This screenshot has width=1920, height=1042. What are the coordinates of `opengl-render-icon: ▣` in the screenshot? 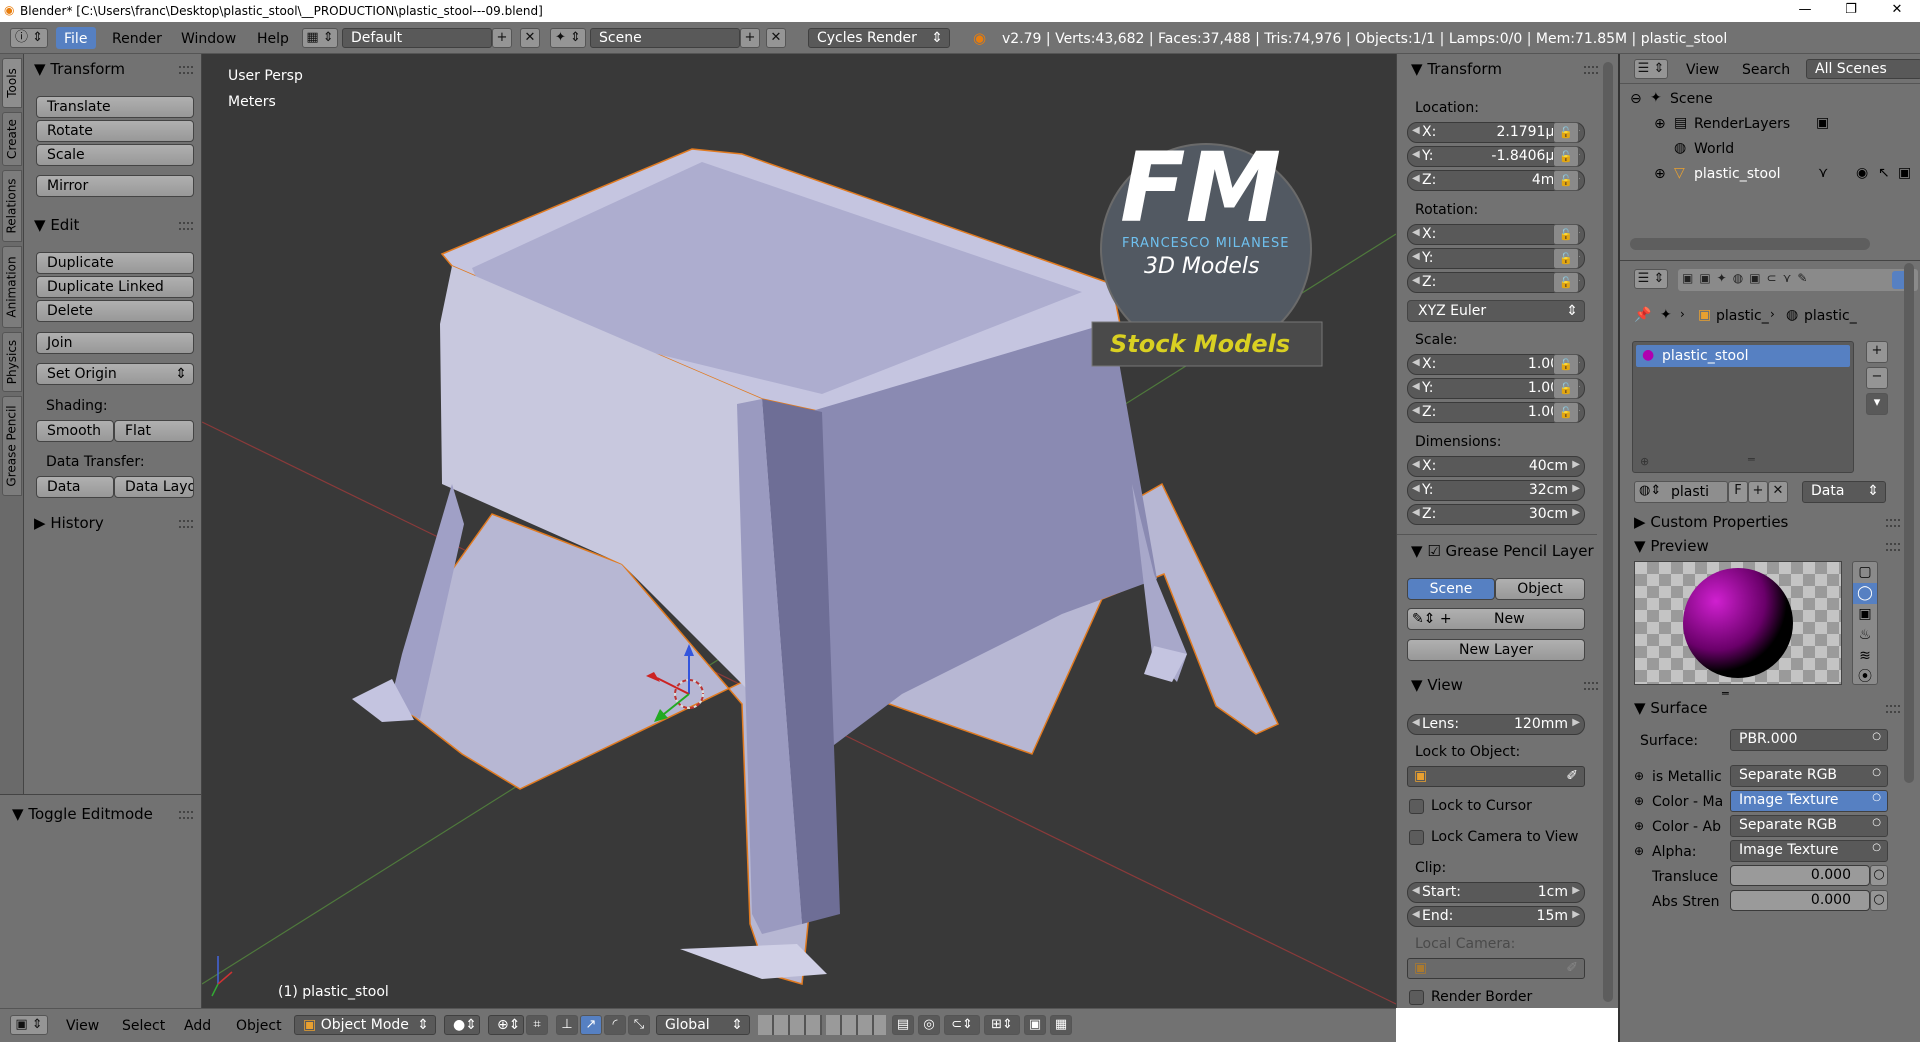 It's located at (1035, 1025).